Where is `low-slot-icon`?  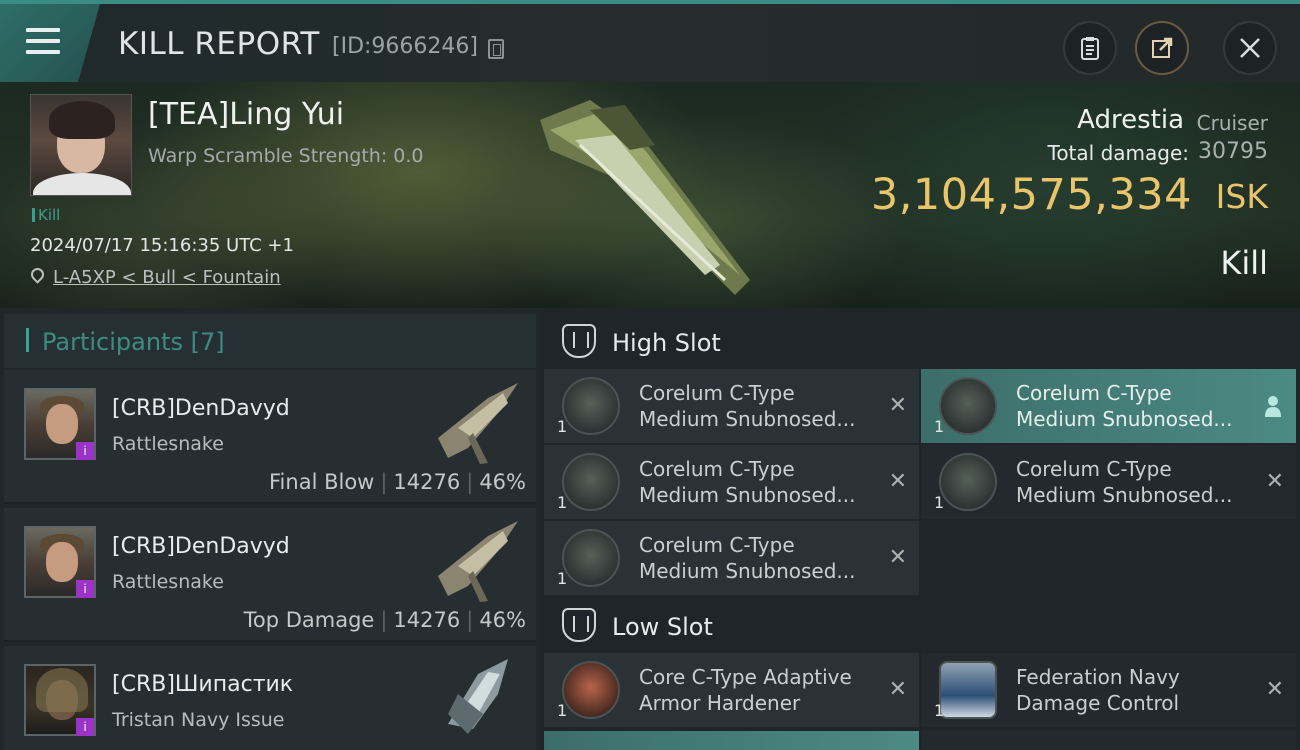 low-slot-icon is located at coordinates (579, 625).